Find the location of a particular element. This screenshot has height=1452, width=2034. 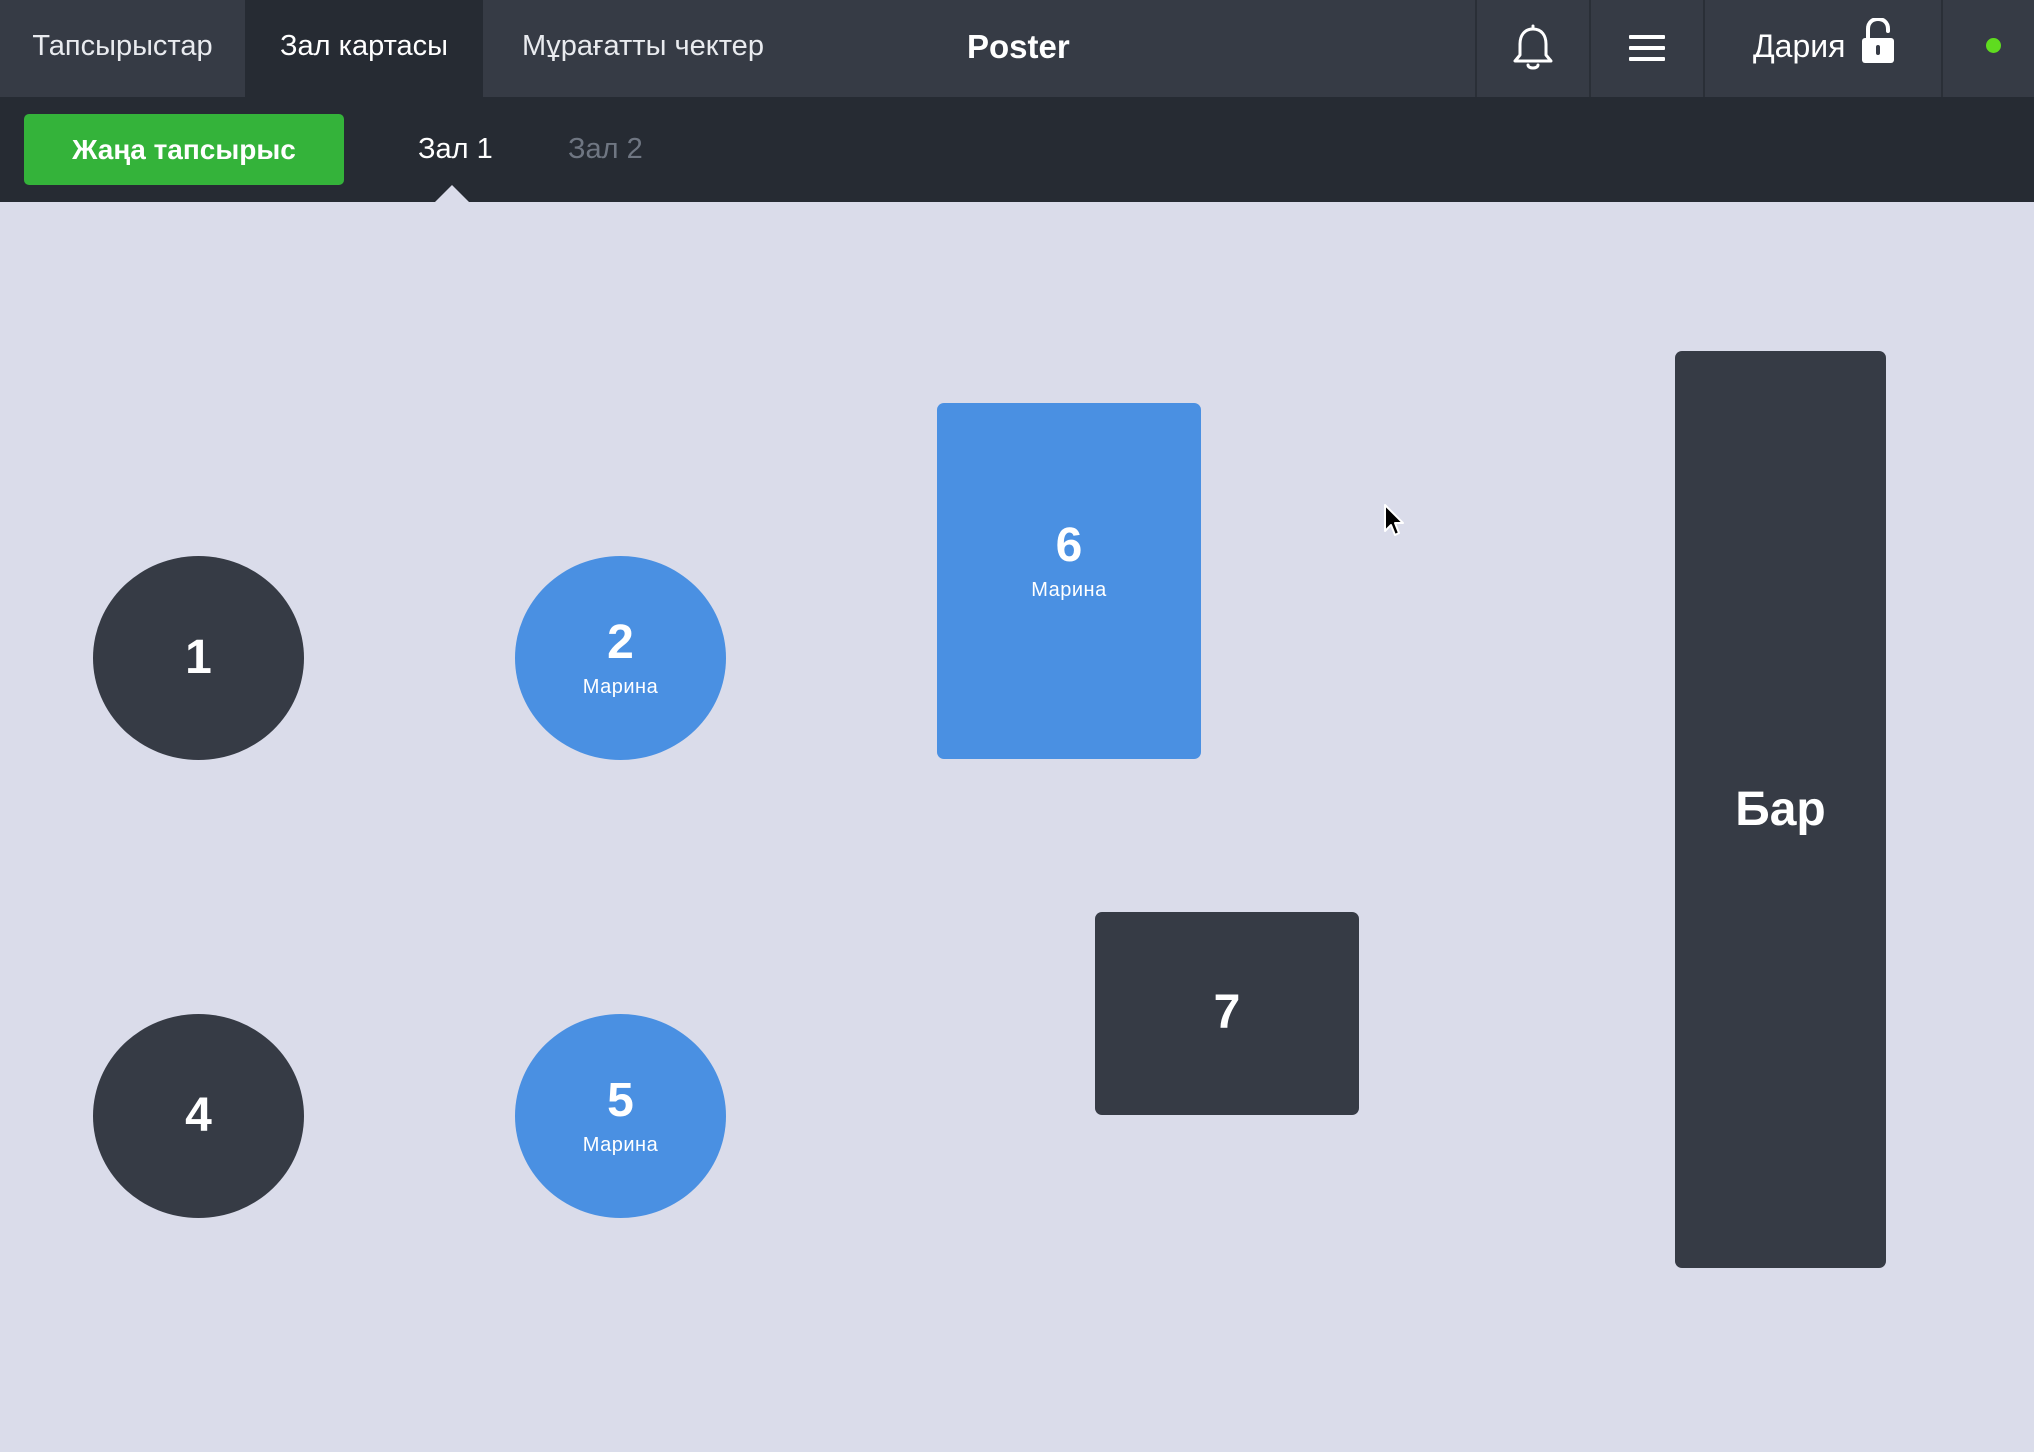

table-7: 7 is located at coordinates (1227, 1013).